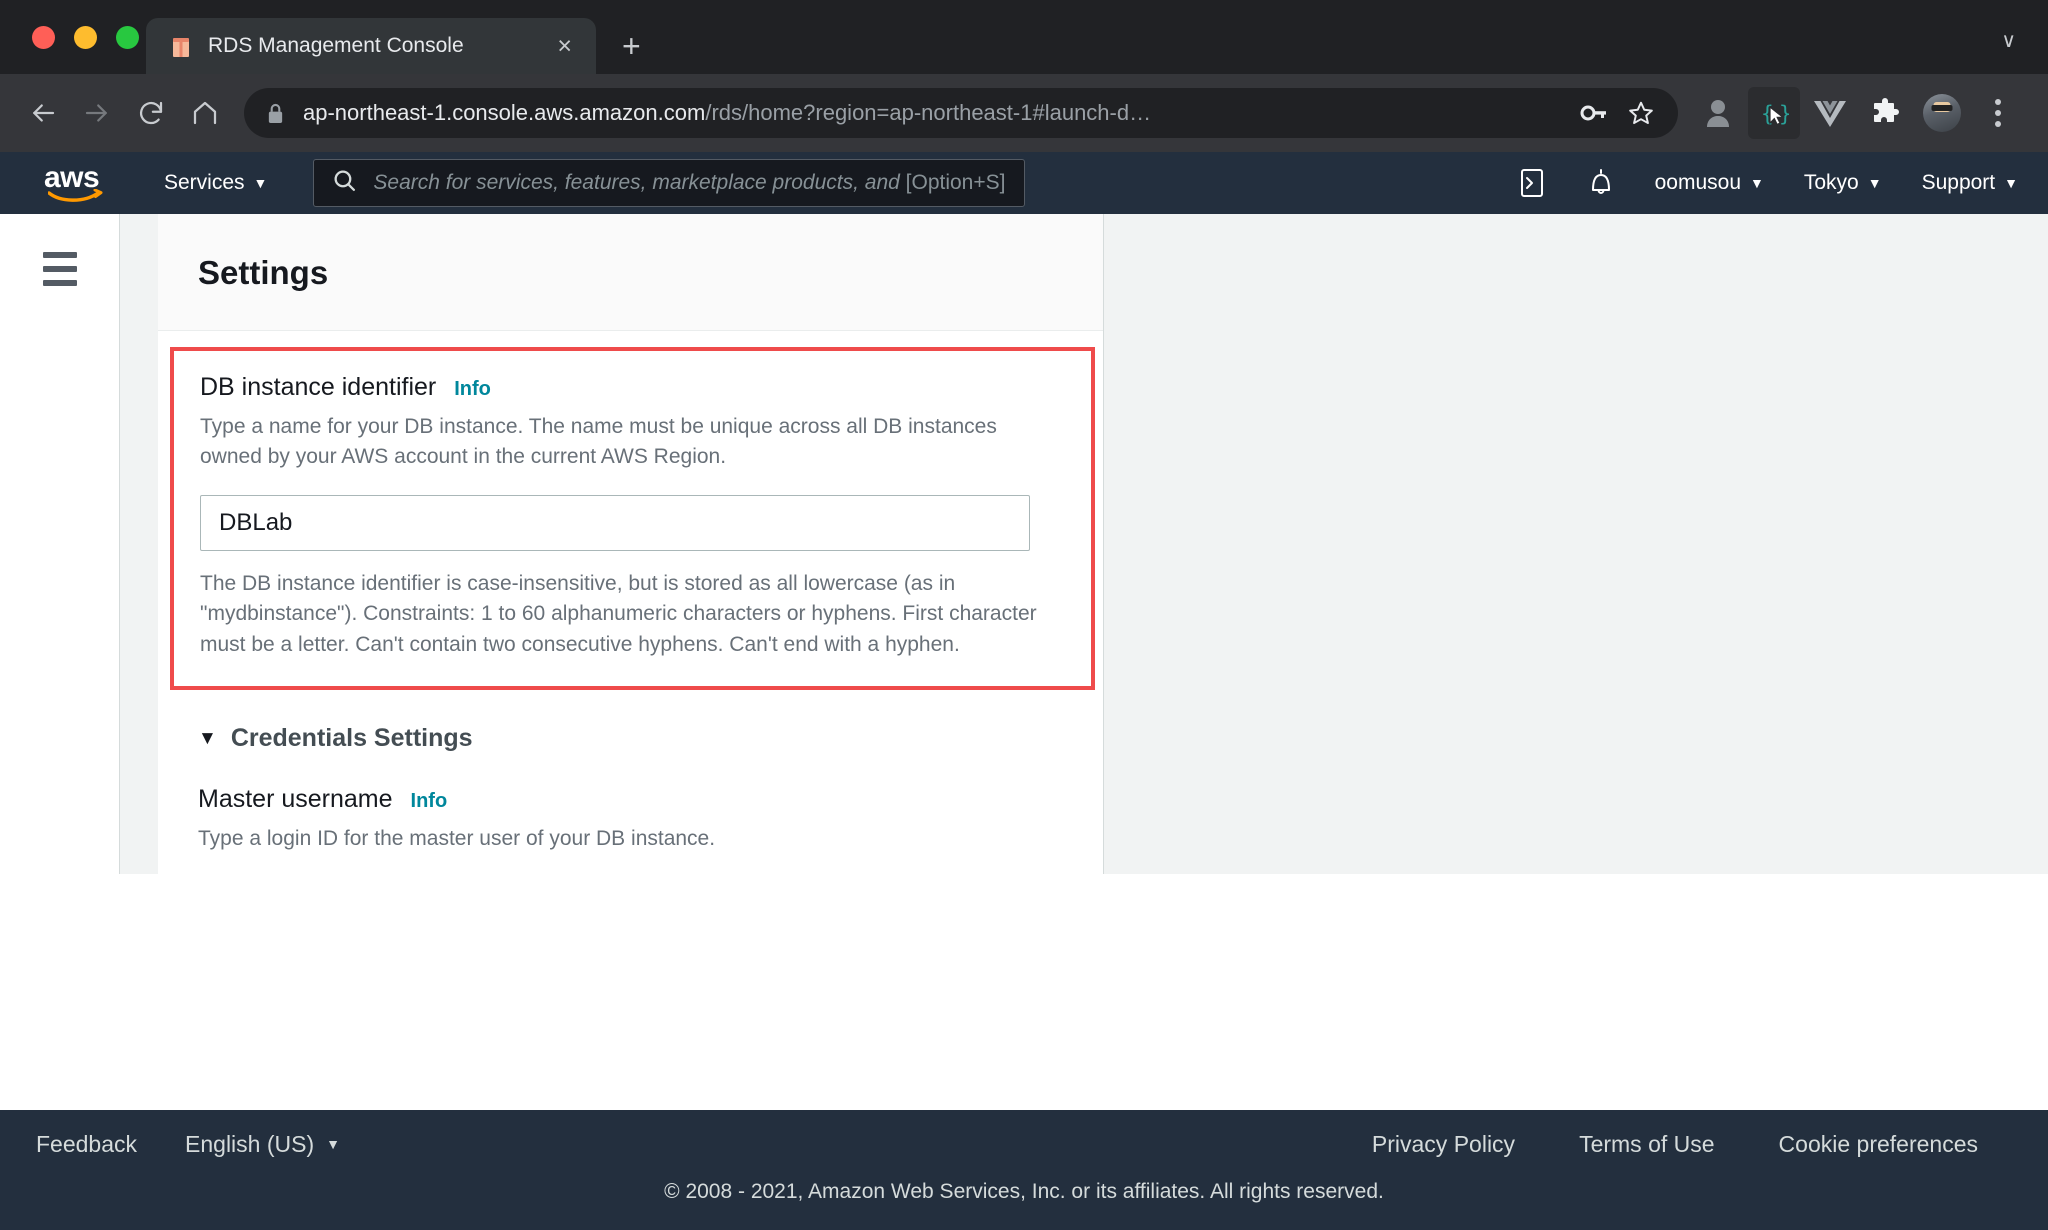  I want to click on cloudshell-icon, so click(1532, 183).